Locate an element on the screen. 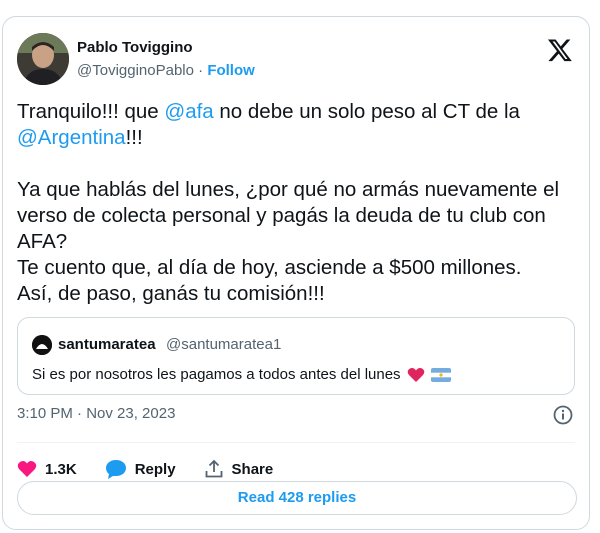 This screenshot has width=600, height=533. author-handle-row: @TovigginoPablo · Follow is located at coordinates (166, 70).